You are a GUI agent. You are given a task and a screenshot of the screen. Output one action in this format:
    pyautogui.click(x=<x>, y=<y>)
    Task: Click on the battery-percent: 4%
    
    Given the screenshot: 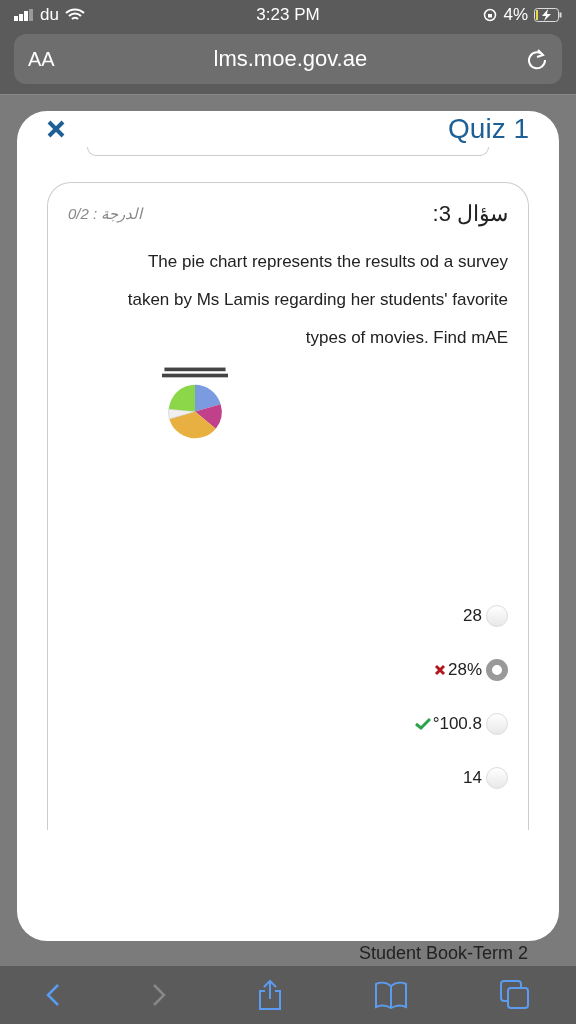 What is the action you would take?
    pyautogui.click(x=515, y=15)
    